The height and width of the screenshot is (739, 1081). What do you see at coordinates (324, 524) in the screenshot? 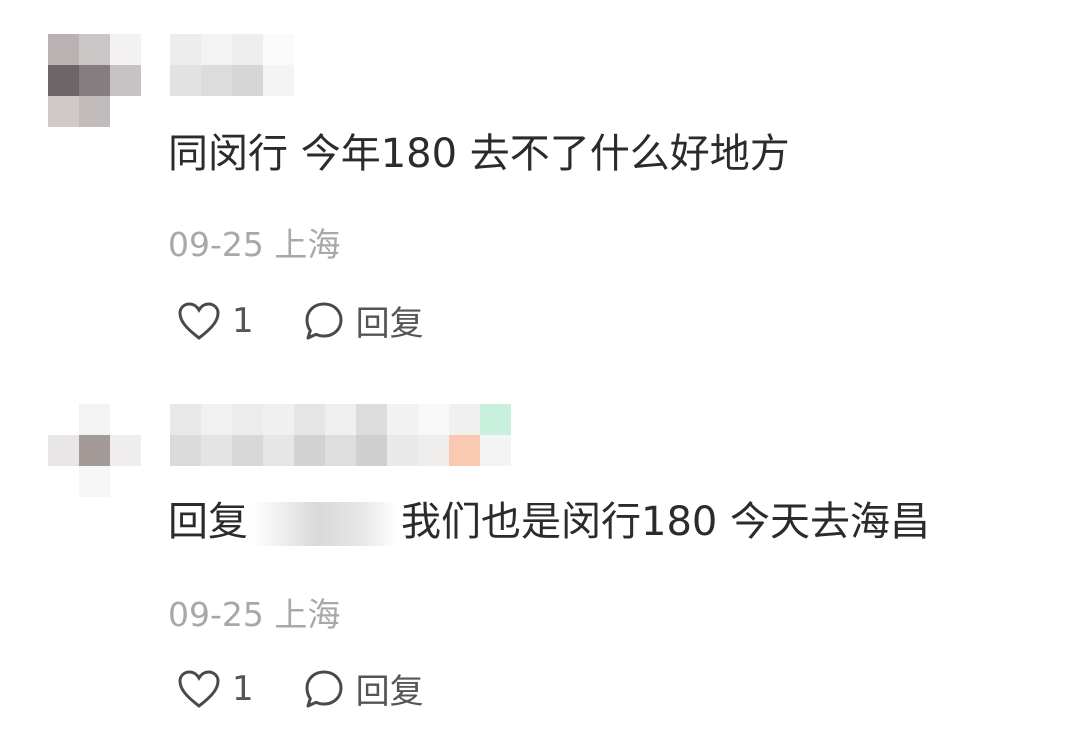
I see `mentioned-username-blurred` at bounding box center [324, 524].